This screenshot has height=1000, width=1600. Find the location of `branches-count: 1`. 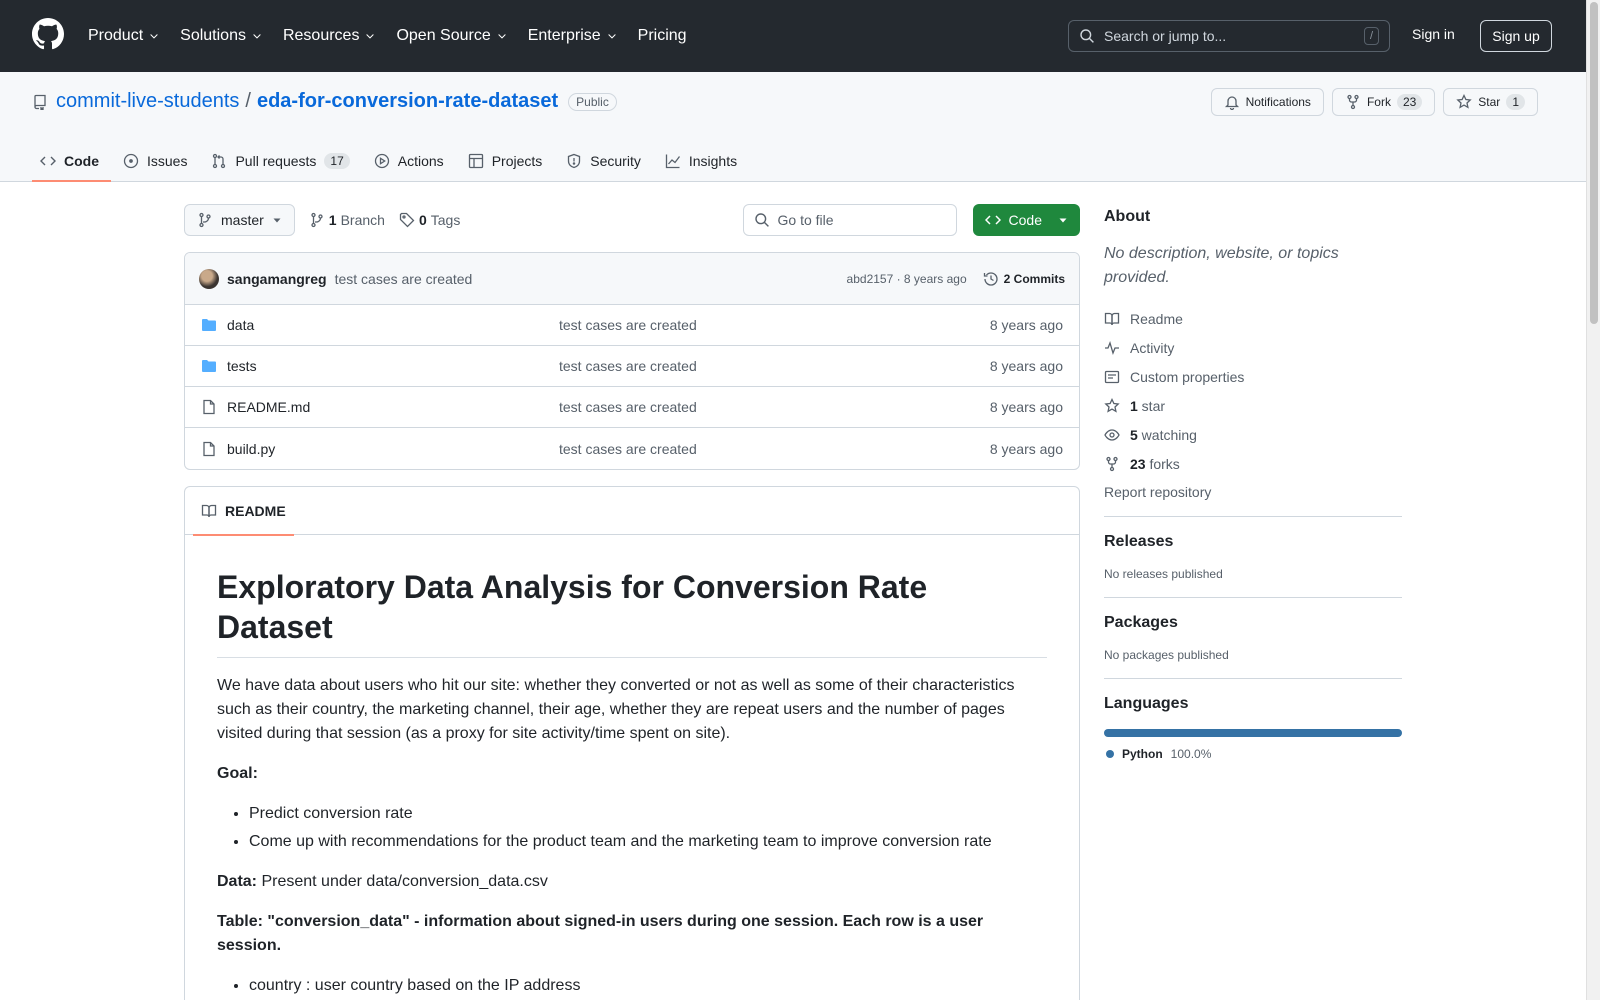

branches-count: 1 is located at coordinates (332, 220).